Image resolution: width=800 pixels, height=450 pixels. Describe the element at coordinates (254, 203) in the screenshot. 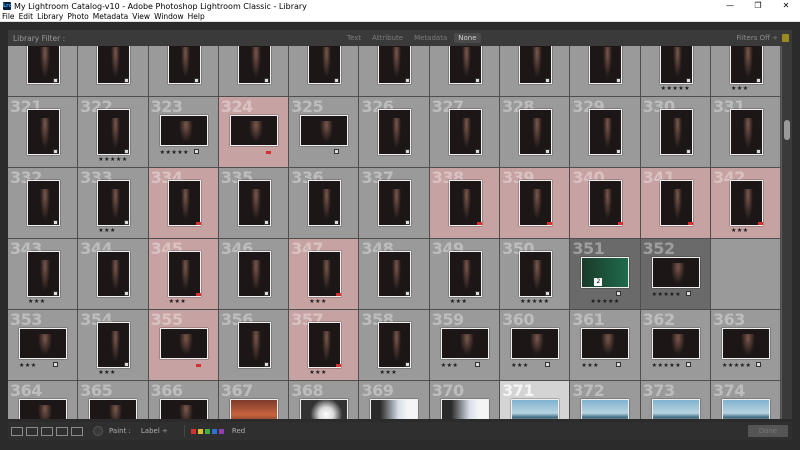

I see `thumbnail-cell: 335` at that location.